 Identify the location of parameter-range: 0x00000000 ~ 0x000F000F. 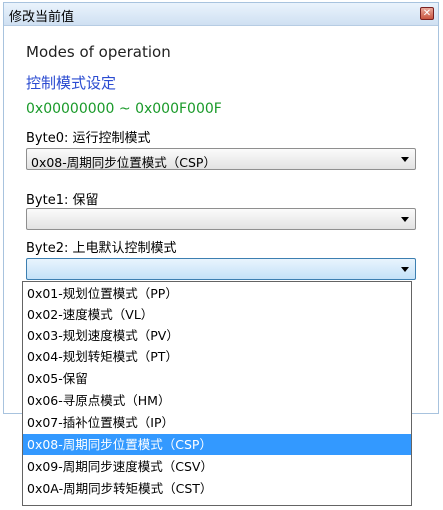
(124, 109).